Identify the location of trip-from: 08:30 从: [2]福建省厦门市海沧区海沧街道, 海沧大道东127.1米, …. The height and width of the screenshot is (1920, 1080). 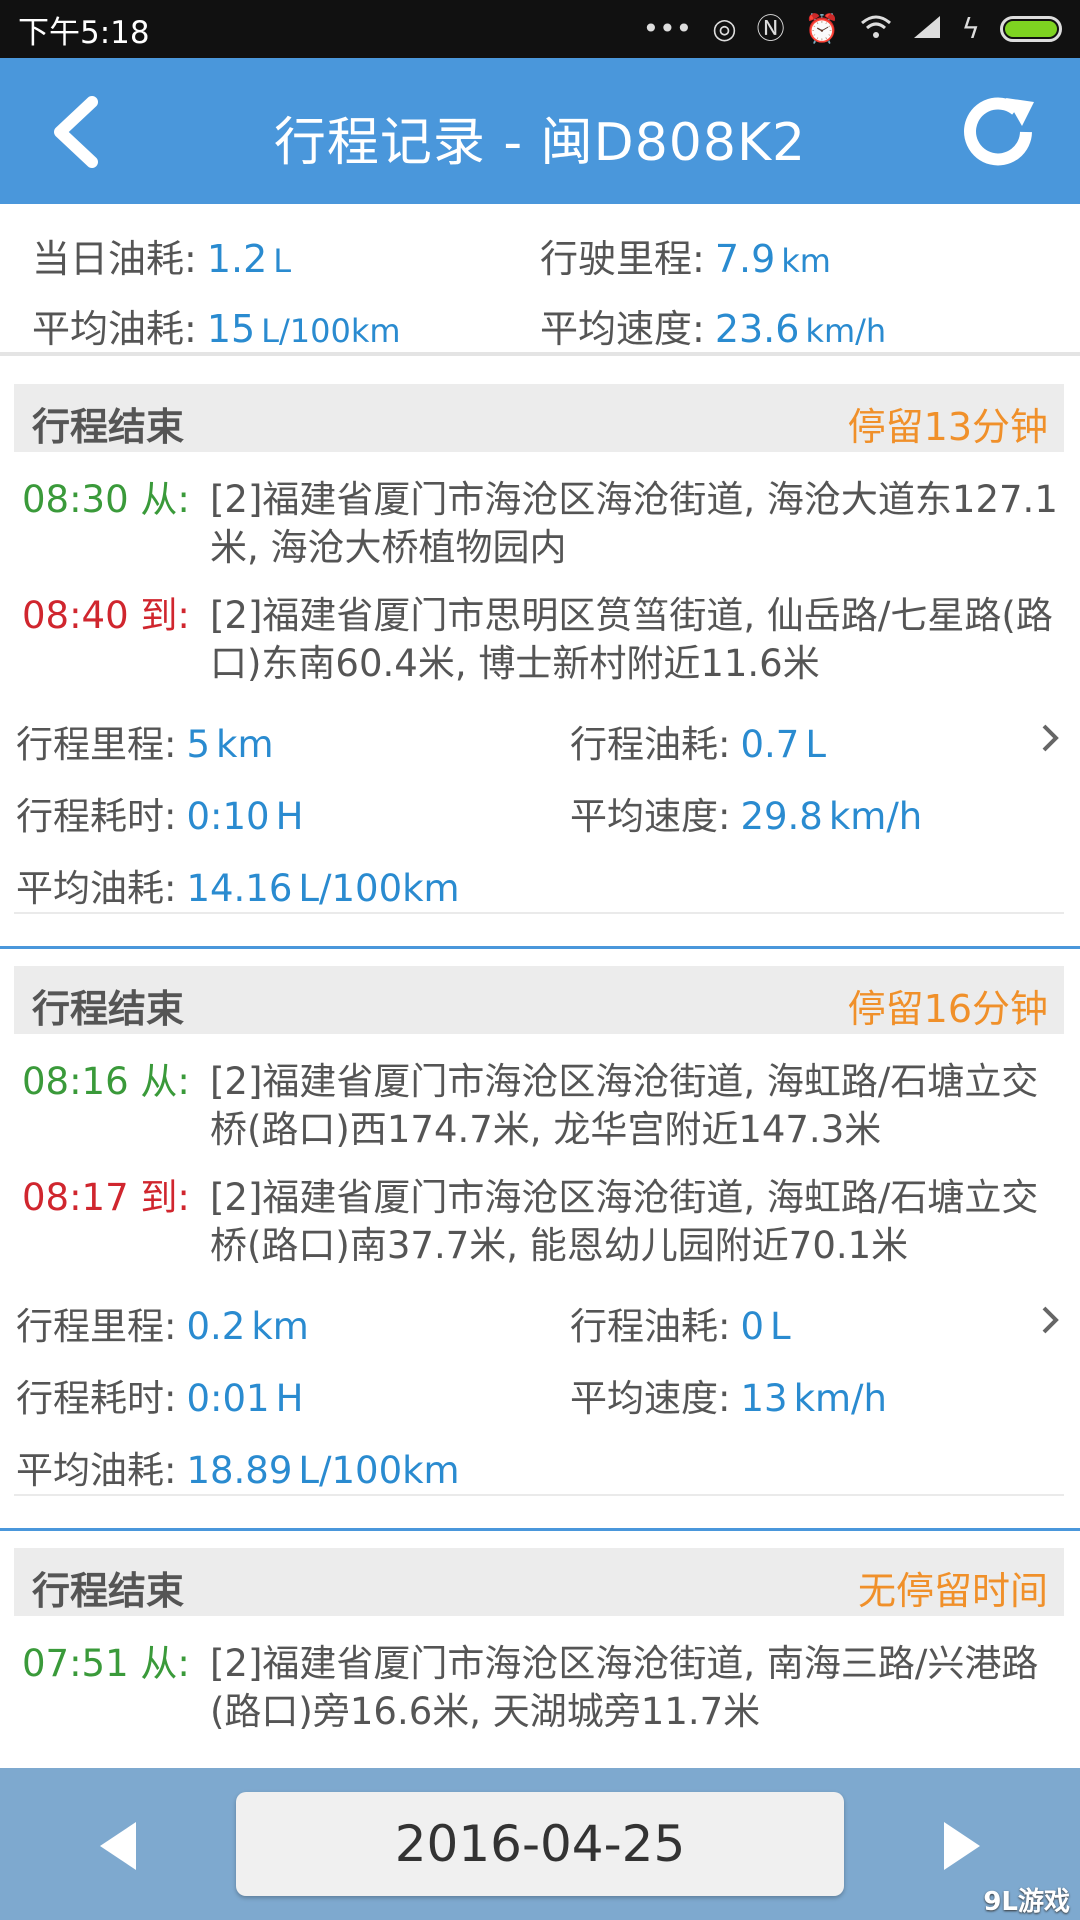
(542, 526).